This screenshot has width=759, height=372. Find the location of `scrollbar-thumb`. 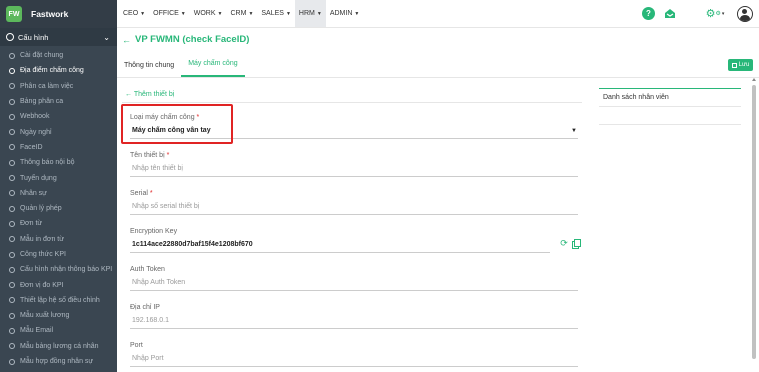

scrollbar-thumb is located at coordinates (754, 222).